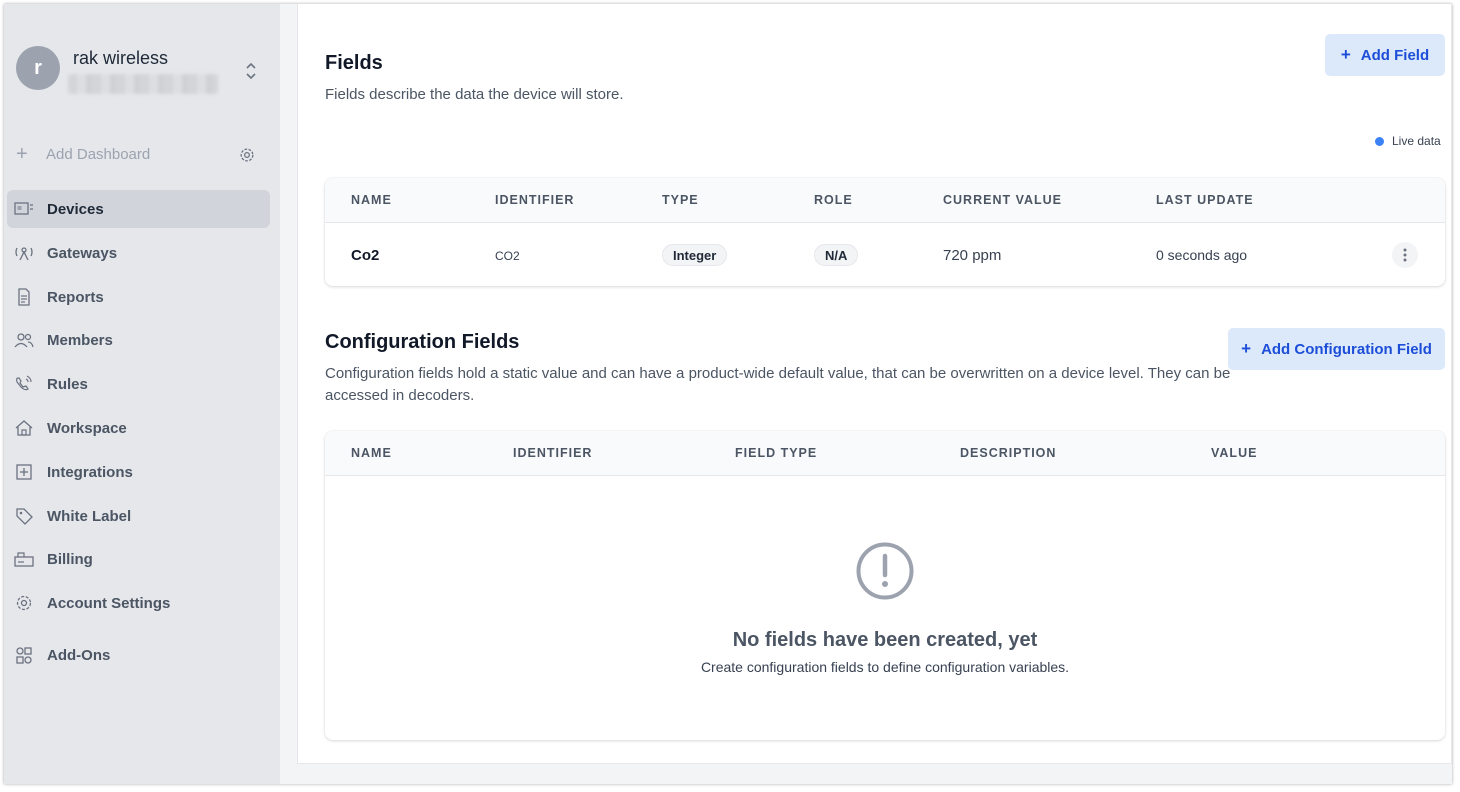 The height and width of the screenshot is (792, 1460). Describe the element at coordinates (24, 254) in the screenshot. I see `gateway-icon` at that location.